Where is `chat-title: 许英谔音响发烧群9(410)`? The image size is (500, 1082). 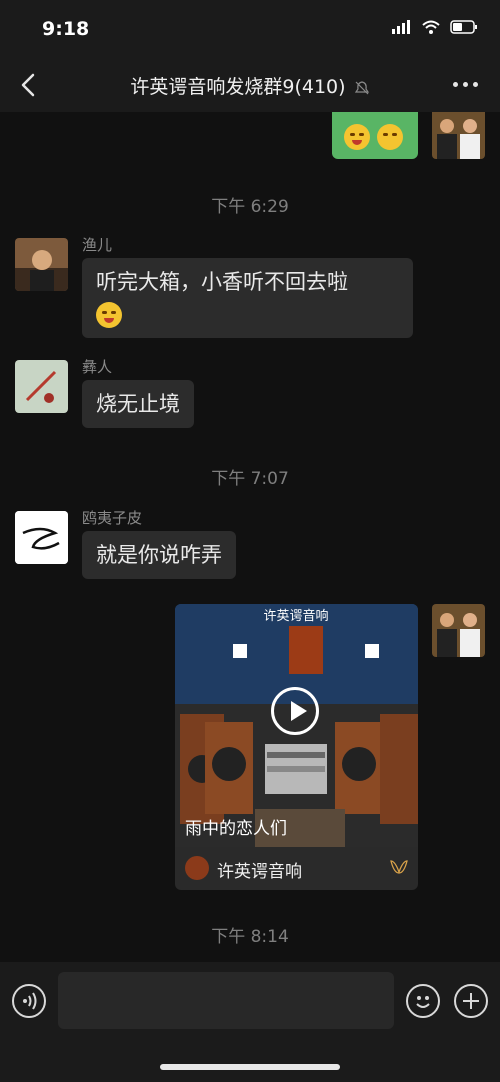
chat-title: 许英谔音响发烧群9(410) is located at coordinates (250, 85).